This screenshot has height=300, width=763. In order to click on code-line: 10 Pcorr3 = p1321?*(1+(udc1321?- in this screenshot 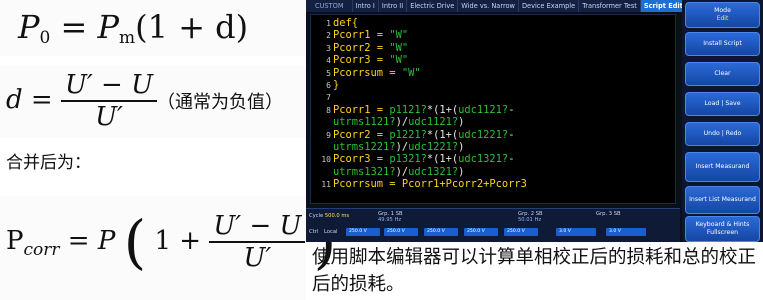, I will do `click(493, 159)`.